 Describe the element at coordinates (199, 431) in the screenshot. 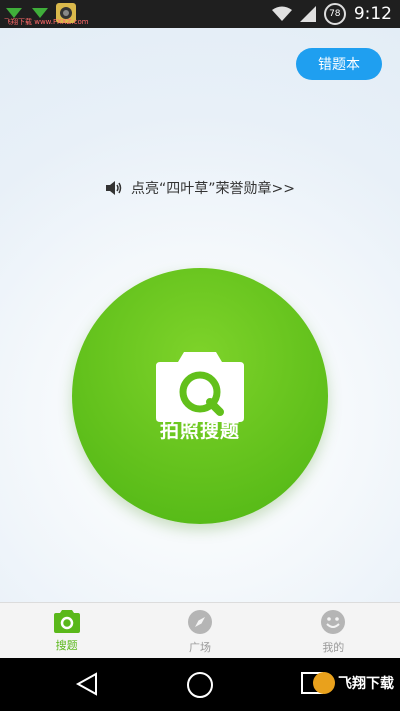

I see `photo-search-label: 拍照搜题` at that location.